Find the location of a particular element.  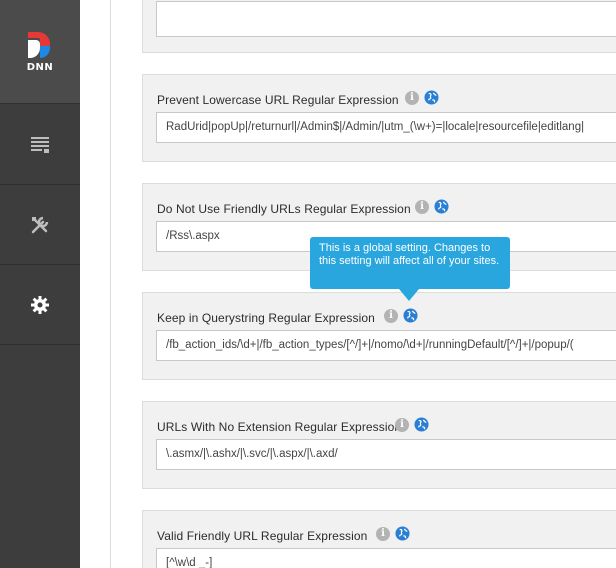

tools-icon is located at coordinates (40, 224).